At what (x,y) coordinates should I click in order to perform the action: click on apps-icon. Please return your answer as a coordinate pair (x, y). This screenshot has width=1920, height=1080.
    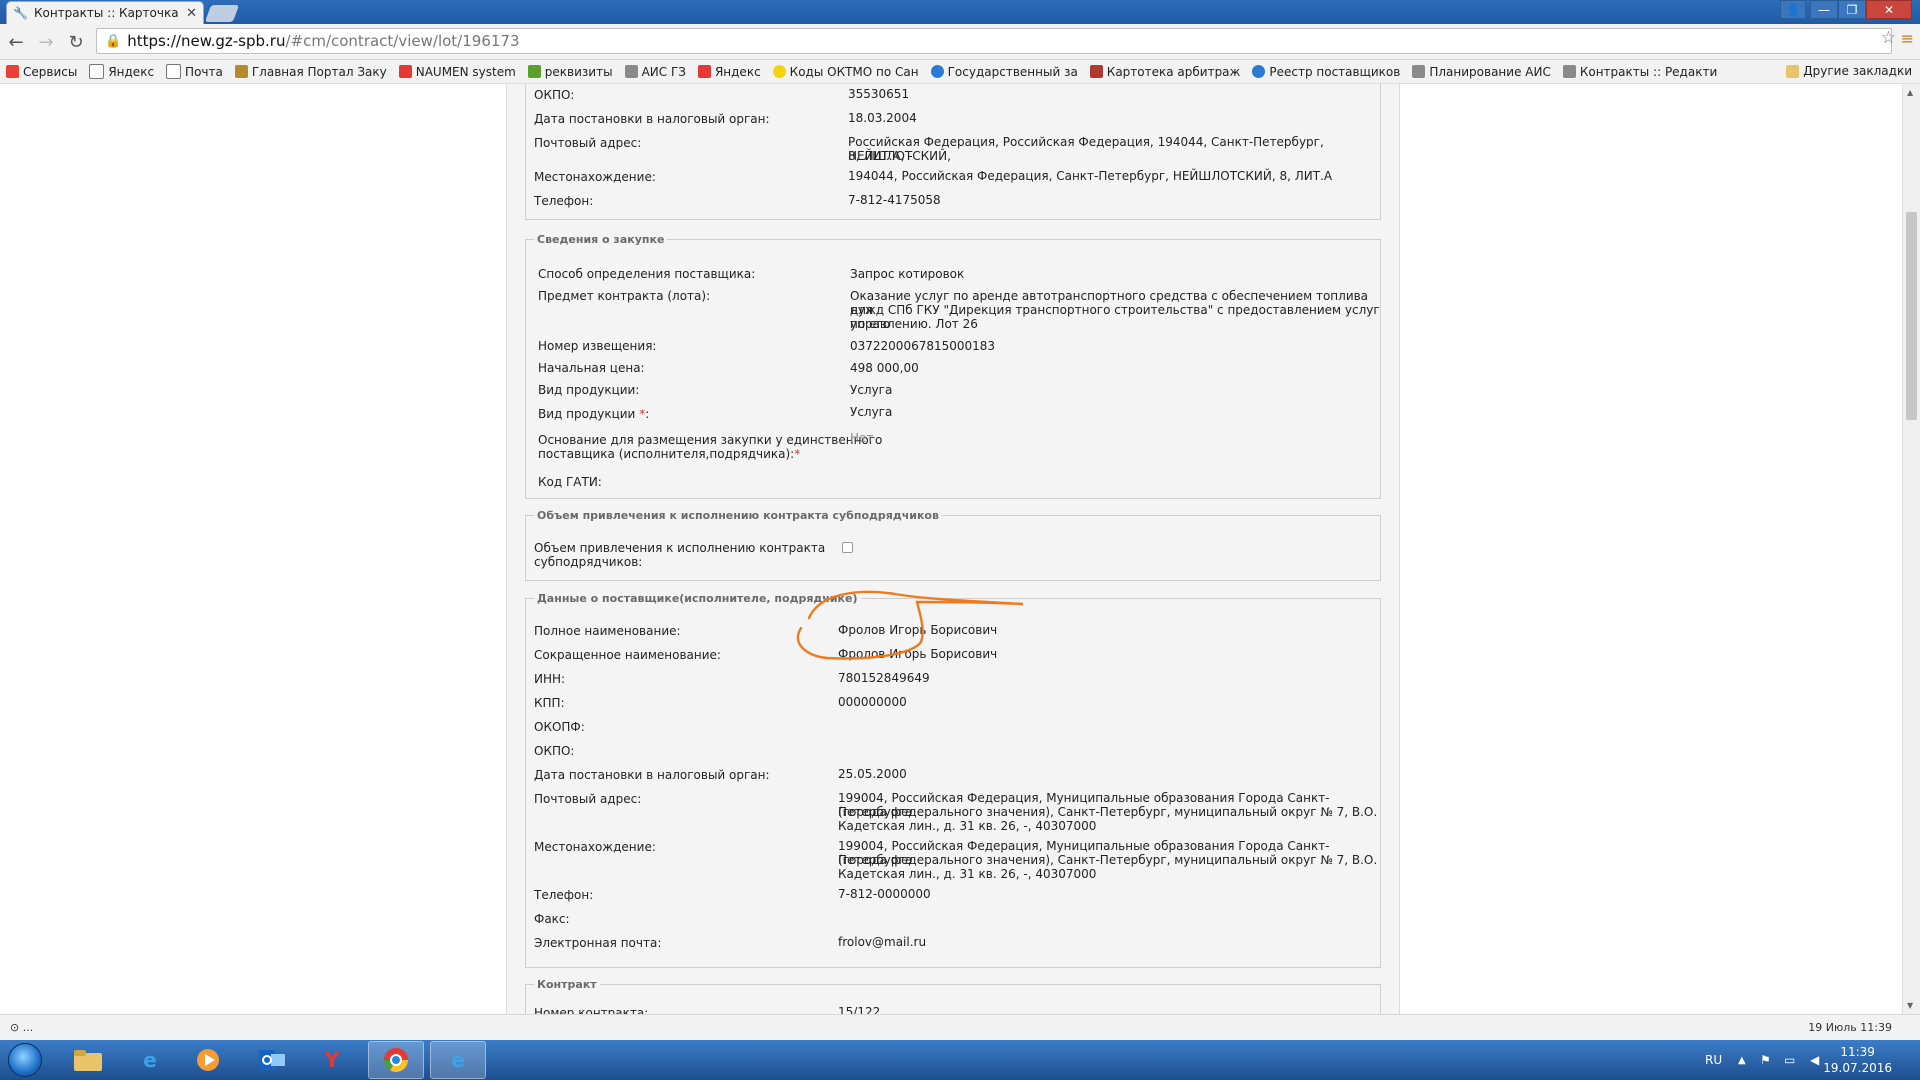
    Looking at the image, I should click on (12, 71).